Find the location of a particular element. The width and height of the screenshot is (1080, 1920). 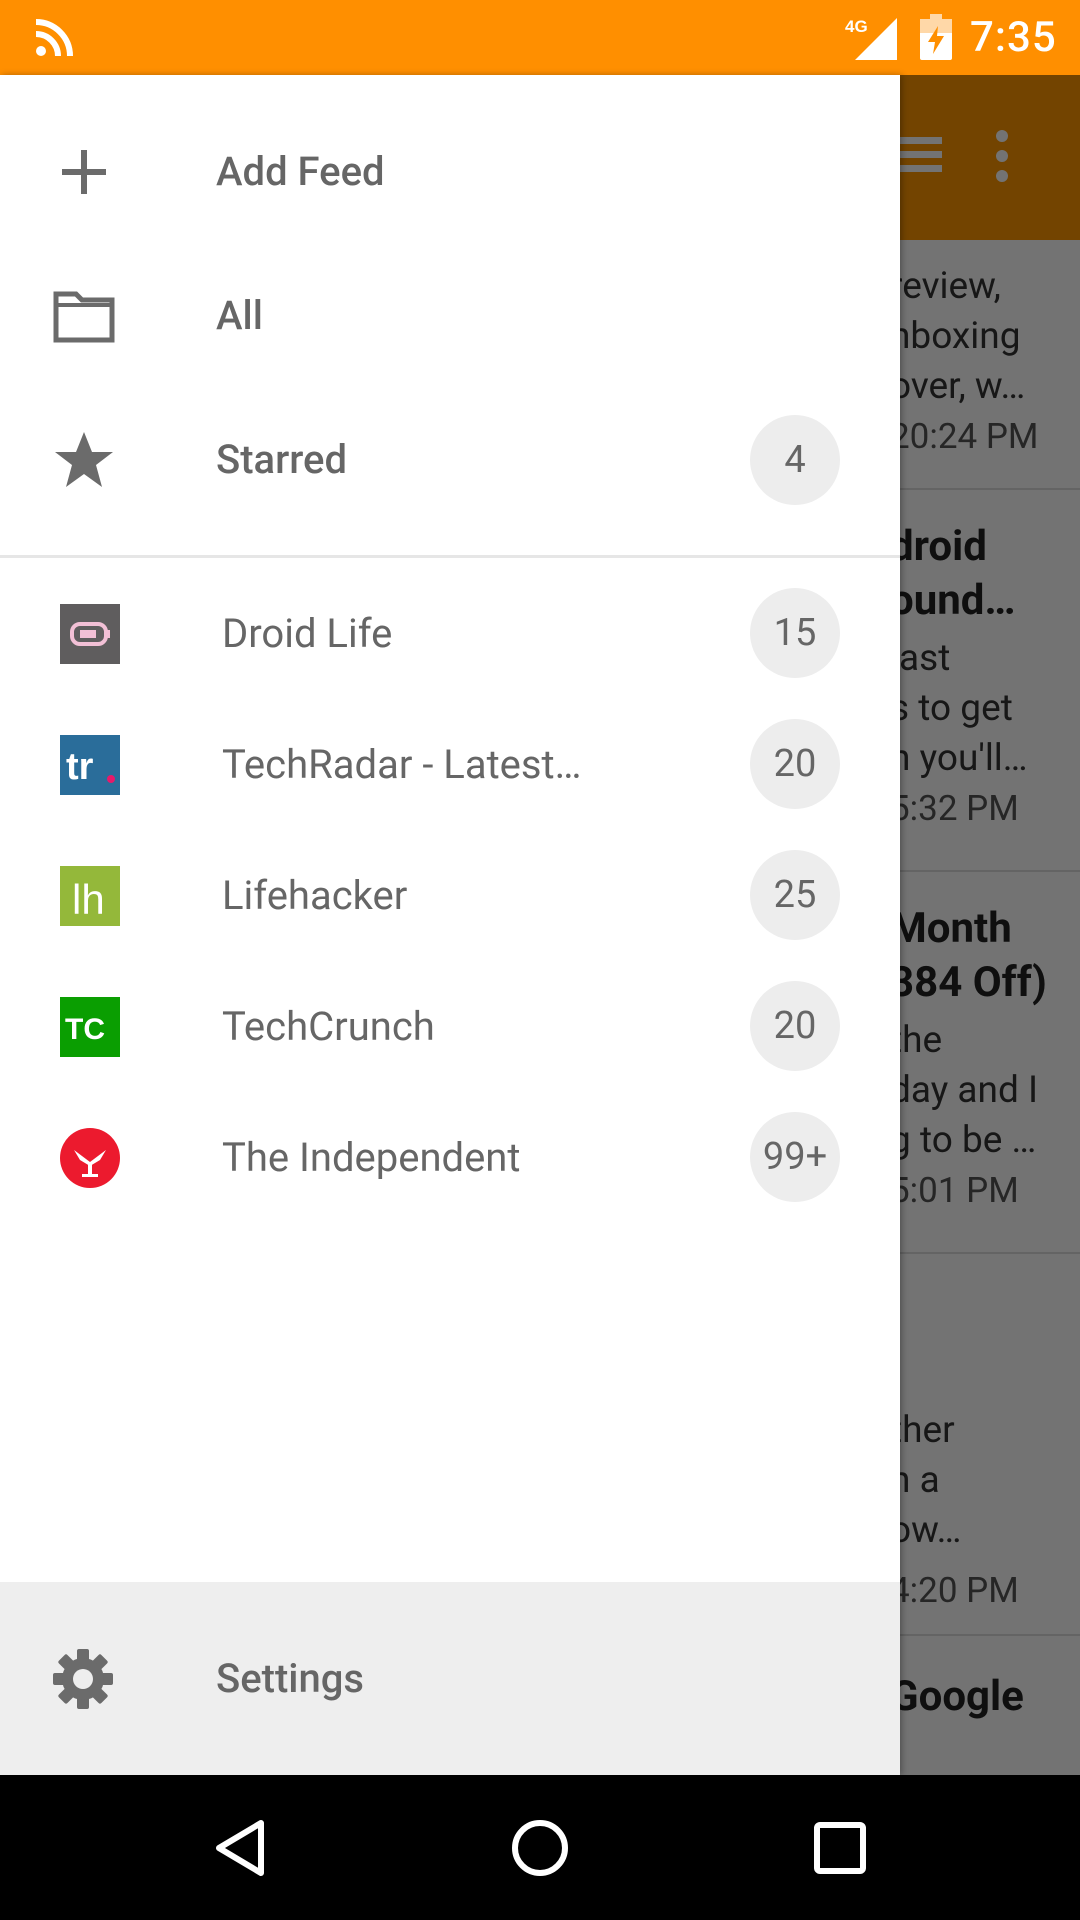

feed-item-droid-life: Droid Life 15 is located at coordinates (450, 633).